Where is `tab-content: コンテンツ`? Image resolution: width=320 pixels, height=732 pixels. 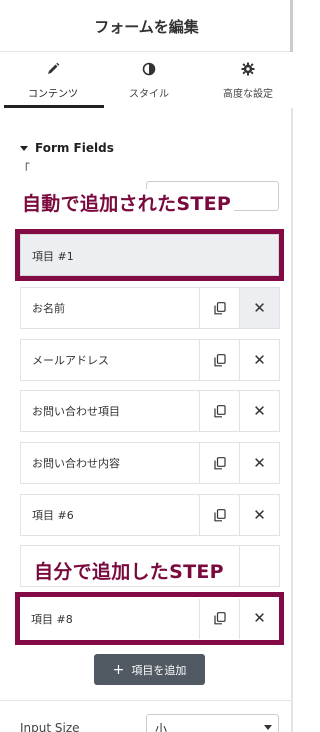 tab-content: コンテンツ is located at coordinates (53, 80).